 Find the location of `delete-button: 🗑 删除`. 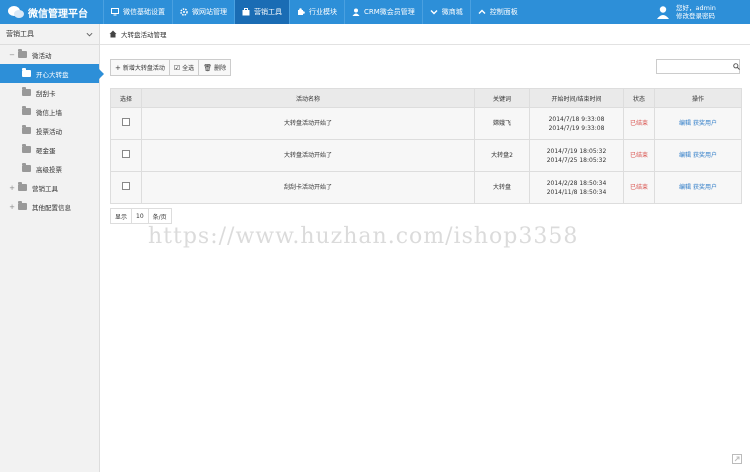

delete-button: 🗑 删除 is located at coordinates (215, 67).